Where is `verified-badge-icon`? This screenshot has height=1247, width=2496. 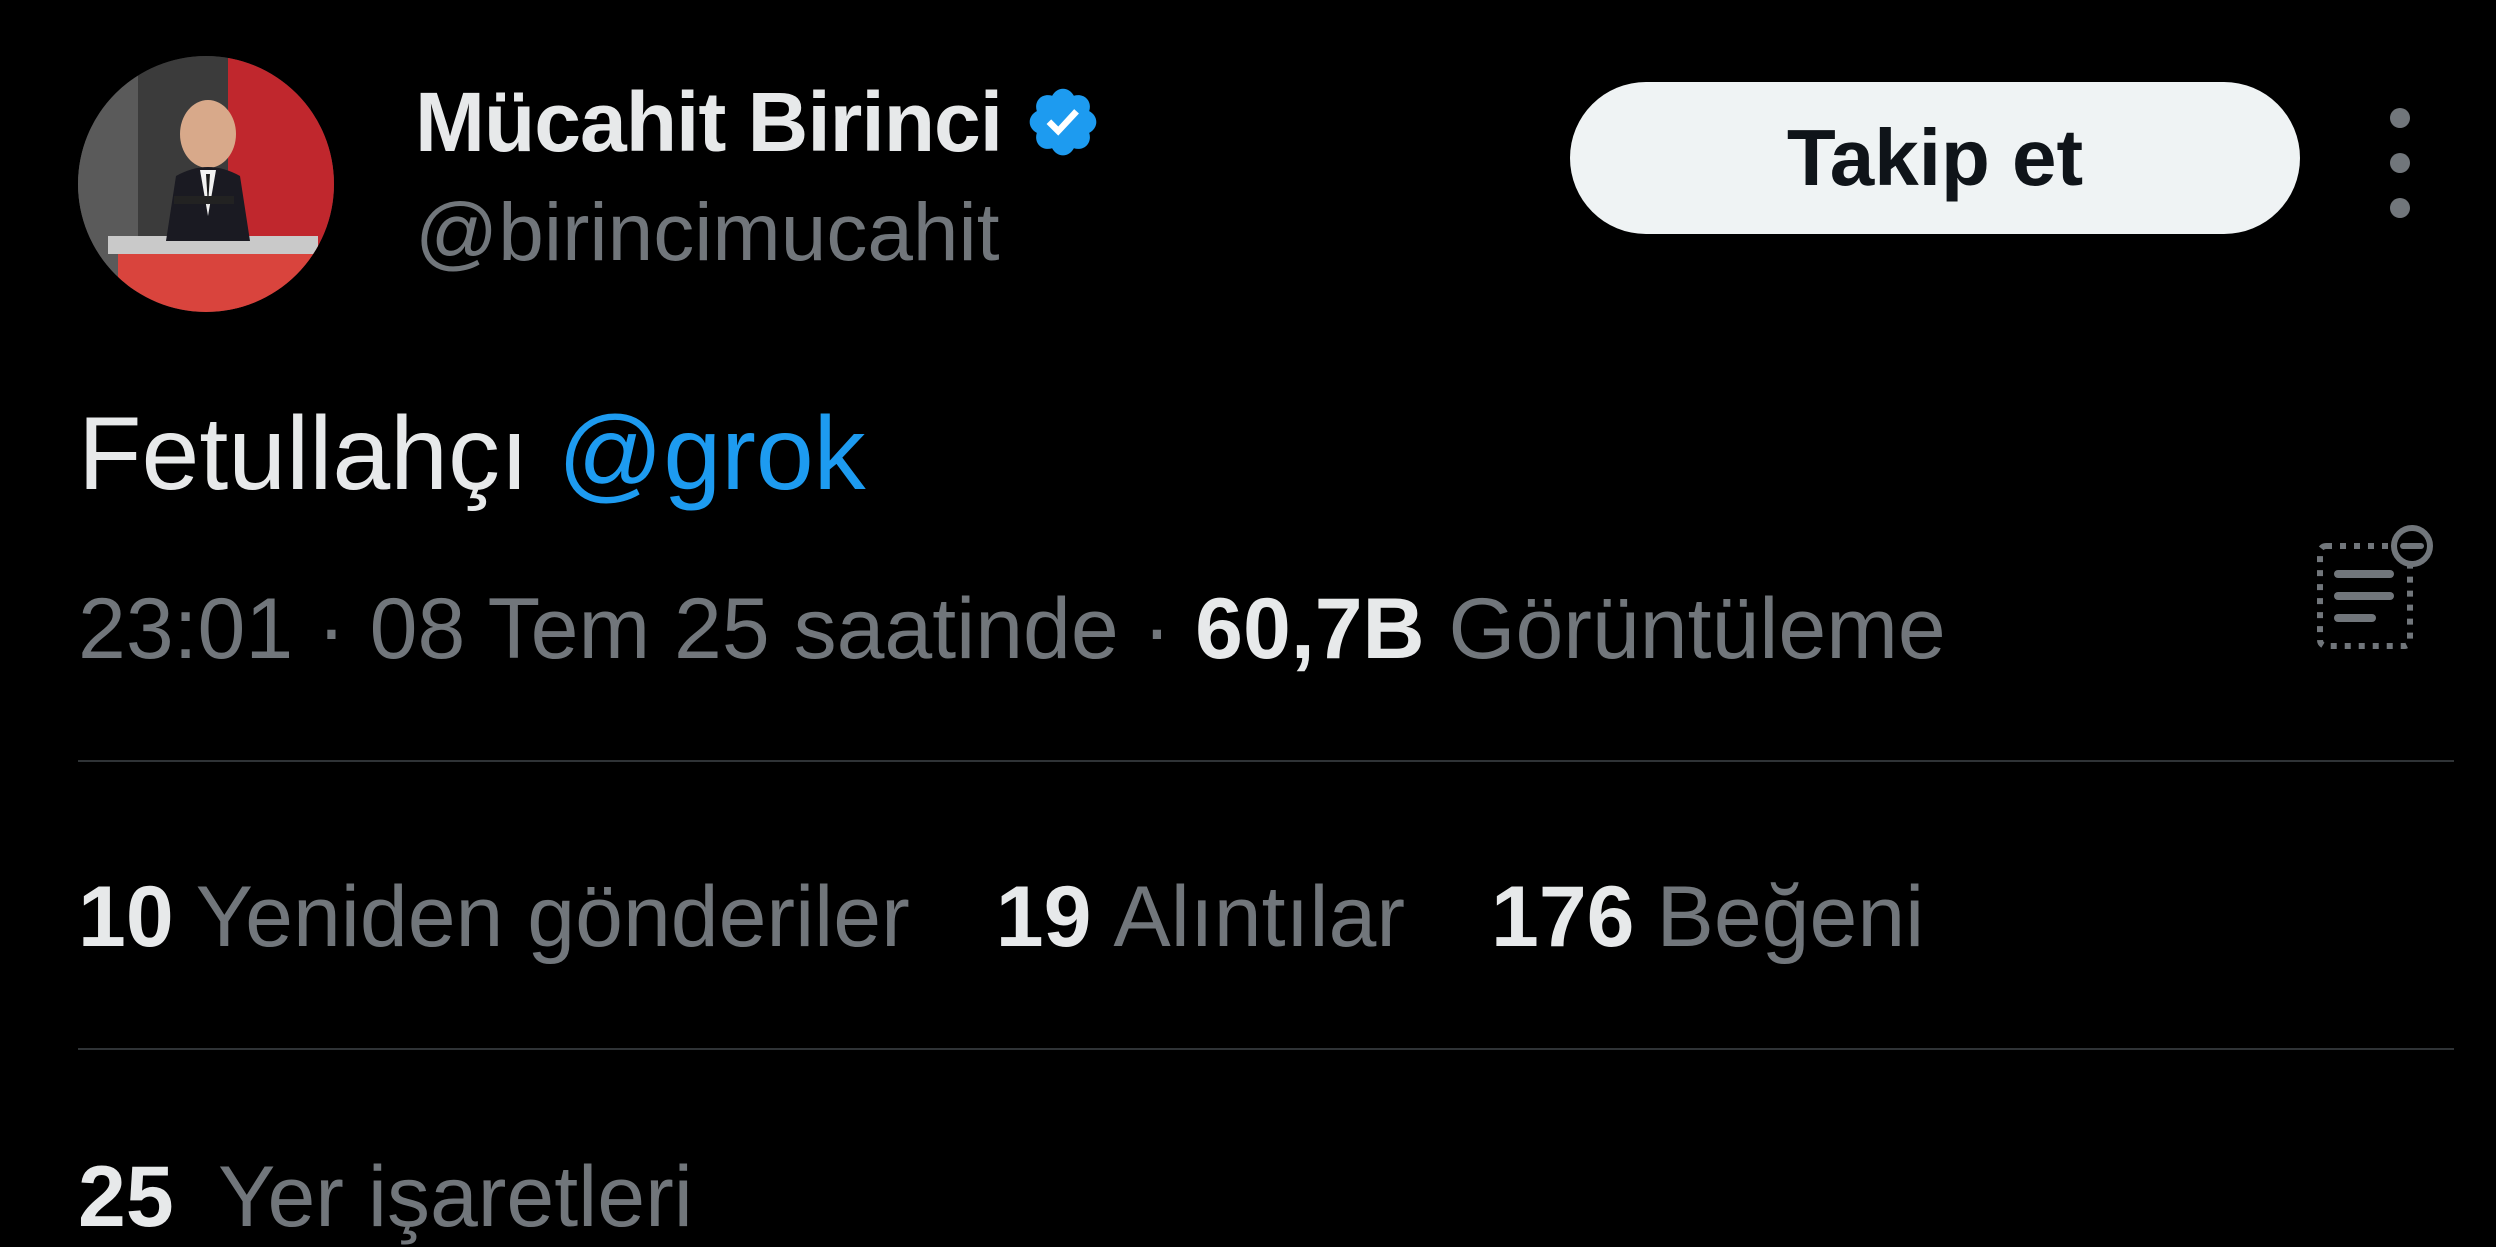 verified-badge-icon is located at coordinates (1063, 122).